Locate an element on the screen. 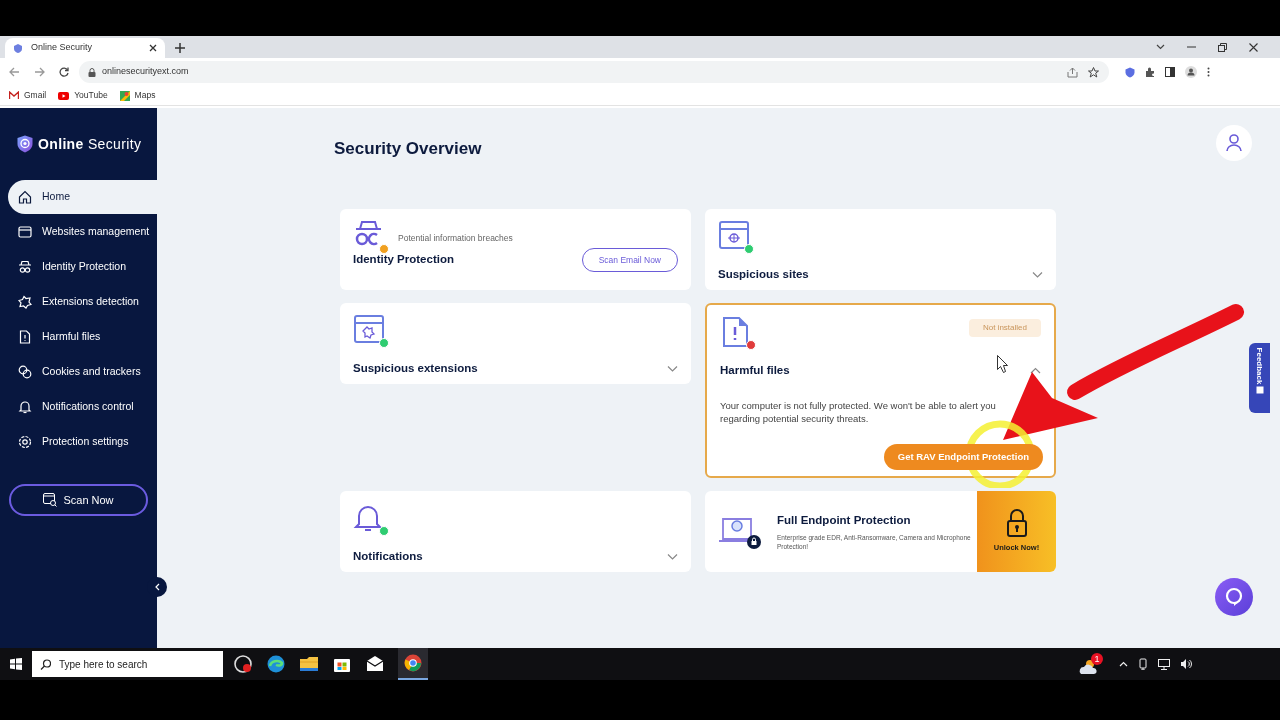  star-icon is located at coordinates (1093, 72).